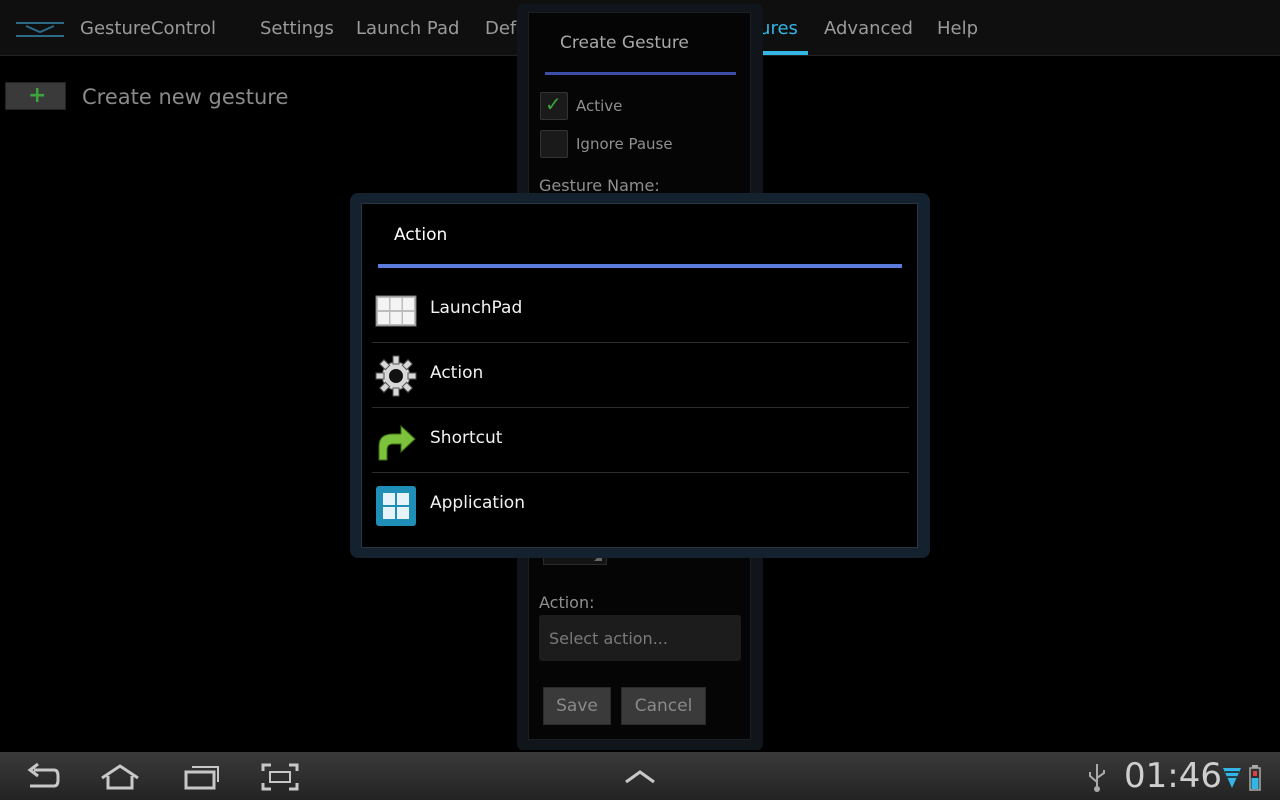 This screenshot has height=800, width=1280. What do you see at coordinates (202, 777) in the screenshot?
I see `recent-apps-icon` at bounding box center [202, 777].